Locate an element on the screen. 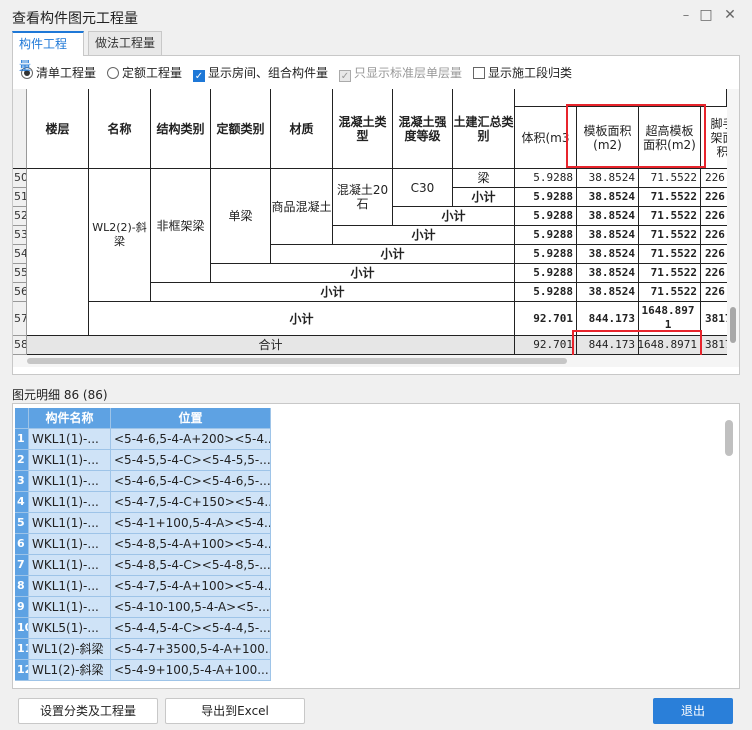 The width and height of the screenshot is (752, 730). detail-row-index: 5 is located at coordinates (22, 523).